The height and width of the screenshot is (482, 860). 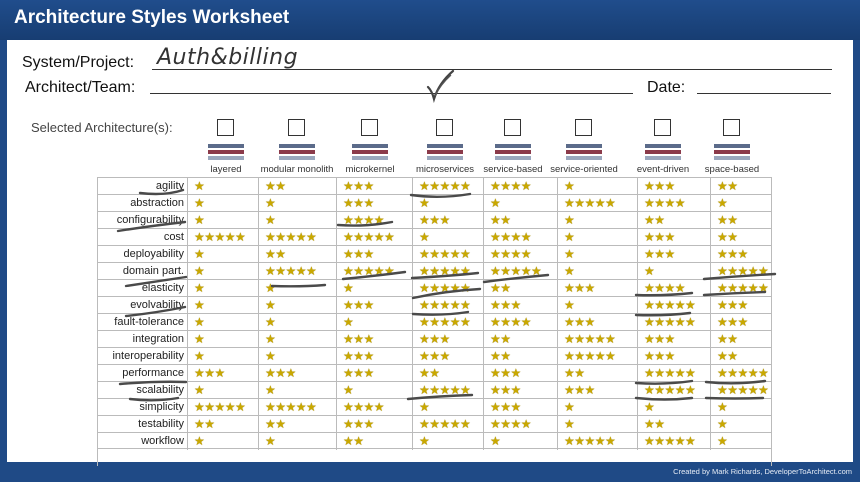 What do you see at coordinates (666, 87) in the screenshot?
I see `date-label: Date:` at bounding box center [666, 87].